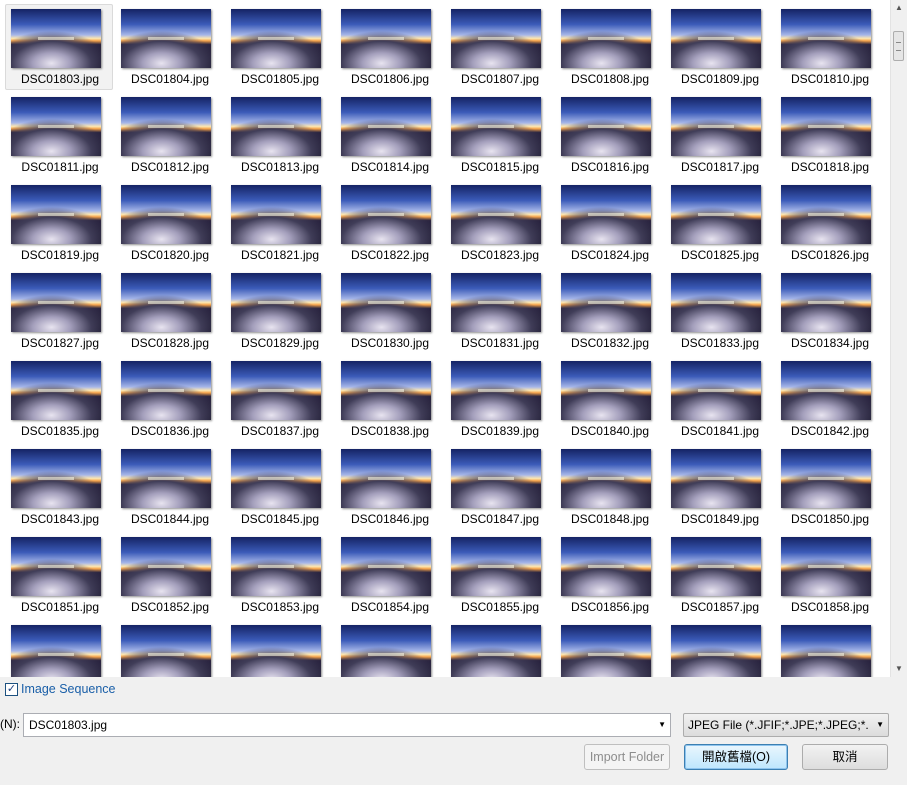 The width and height of the screenshot is (907, 785). What do you see at coordinates (389, 487) in the screenshot?
I see `file-thumbnail: DSC01846.jpg` at bounding box center [389, 487].